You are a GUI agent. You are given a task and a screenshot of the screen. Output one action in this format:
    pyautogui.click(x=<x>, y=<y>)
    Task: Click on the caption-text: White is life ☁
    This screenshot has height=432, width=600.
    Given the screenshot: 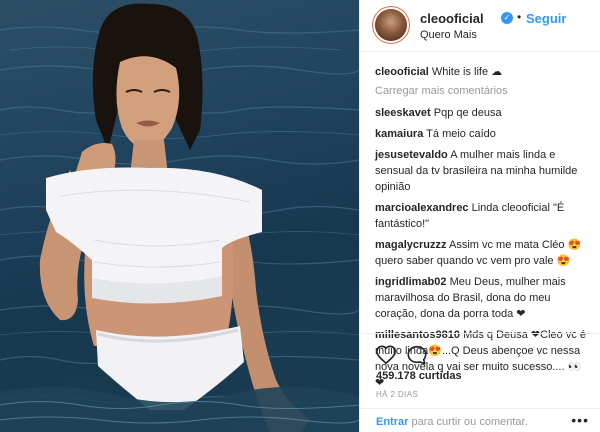 What is the action you would take?
    pyautogui.click(x=467, y=72)
    